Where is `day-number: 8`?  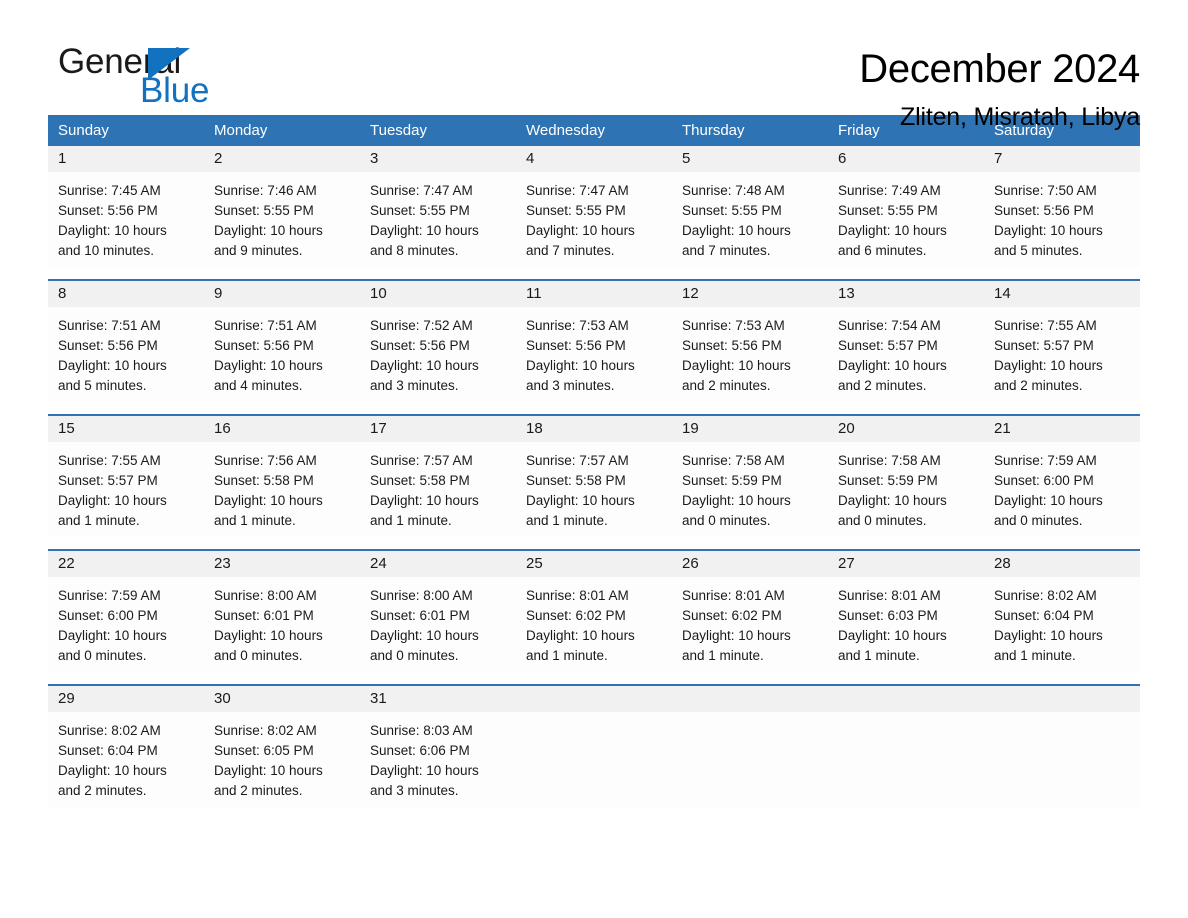 day-number: 8 is located at coordinates (126, 294).